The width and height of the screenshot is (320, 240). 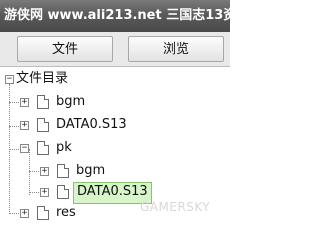 What do you see at coordinates (115, 16) in the screenshot?
I see `window-title: 游侠网 www.ali213.net 三国志13资源工` at bounding box center [115, 16].